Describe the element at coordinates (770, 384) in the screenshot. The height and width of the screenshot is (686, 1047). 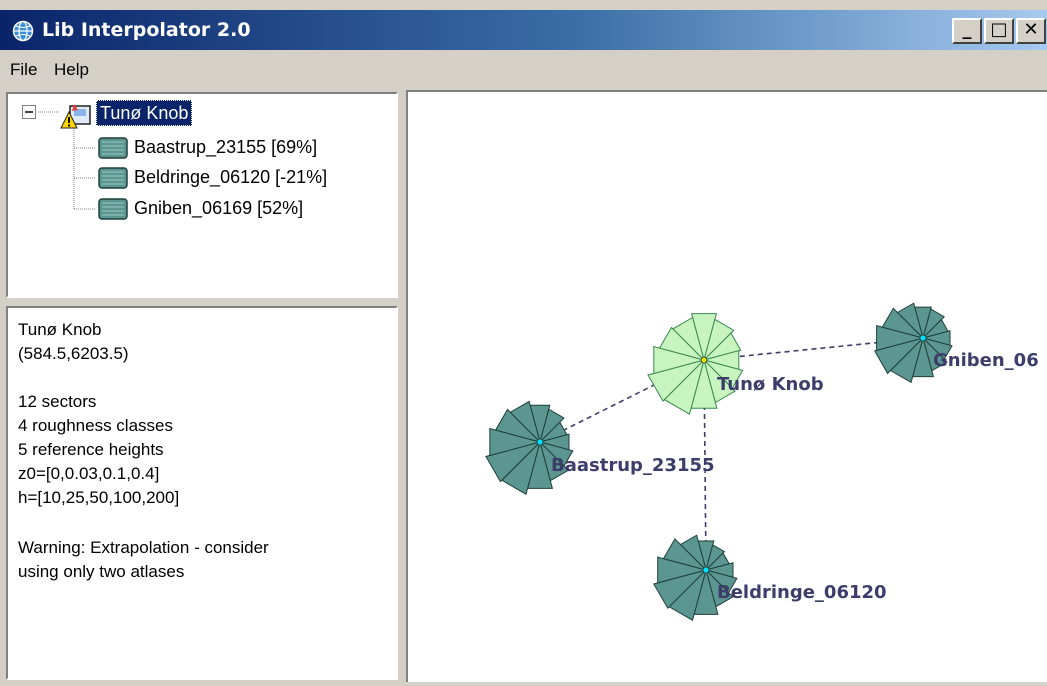
I see `site-label-tunoe-knob: Tunø Knob` at that location.